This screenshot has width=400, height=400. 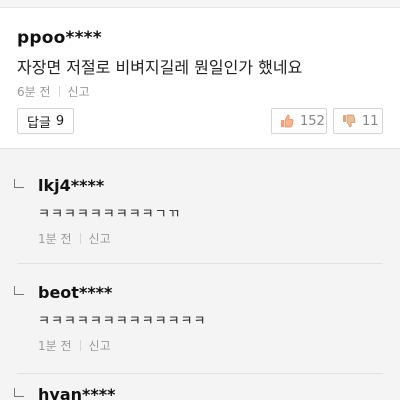 I want to click on reply-author: hyan****, so click(x=77, y=392).